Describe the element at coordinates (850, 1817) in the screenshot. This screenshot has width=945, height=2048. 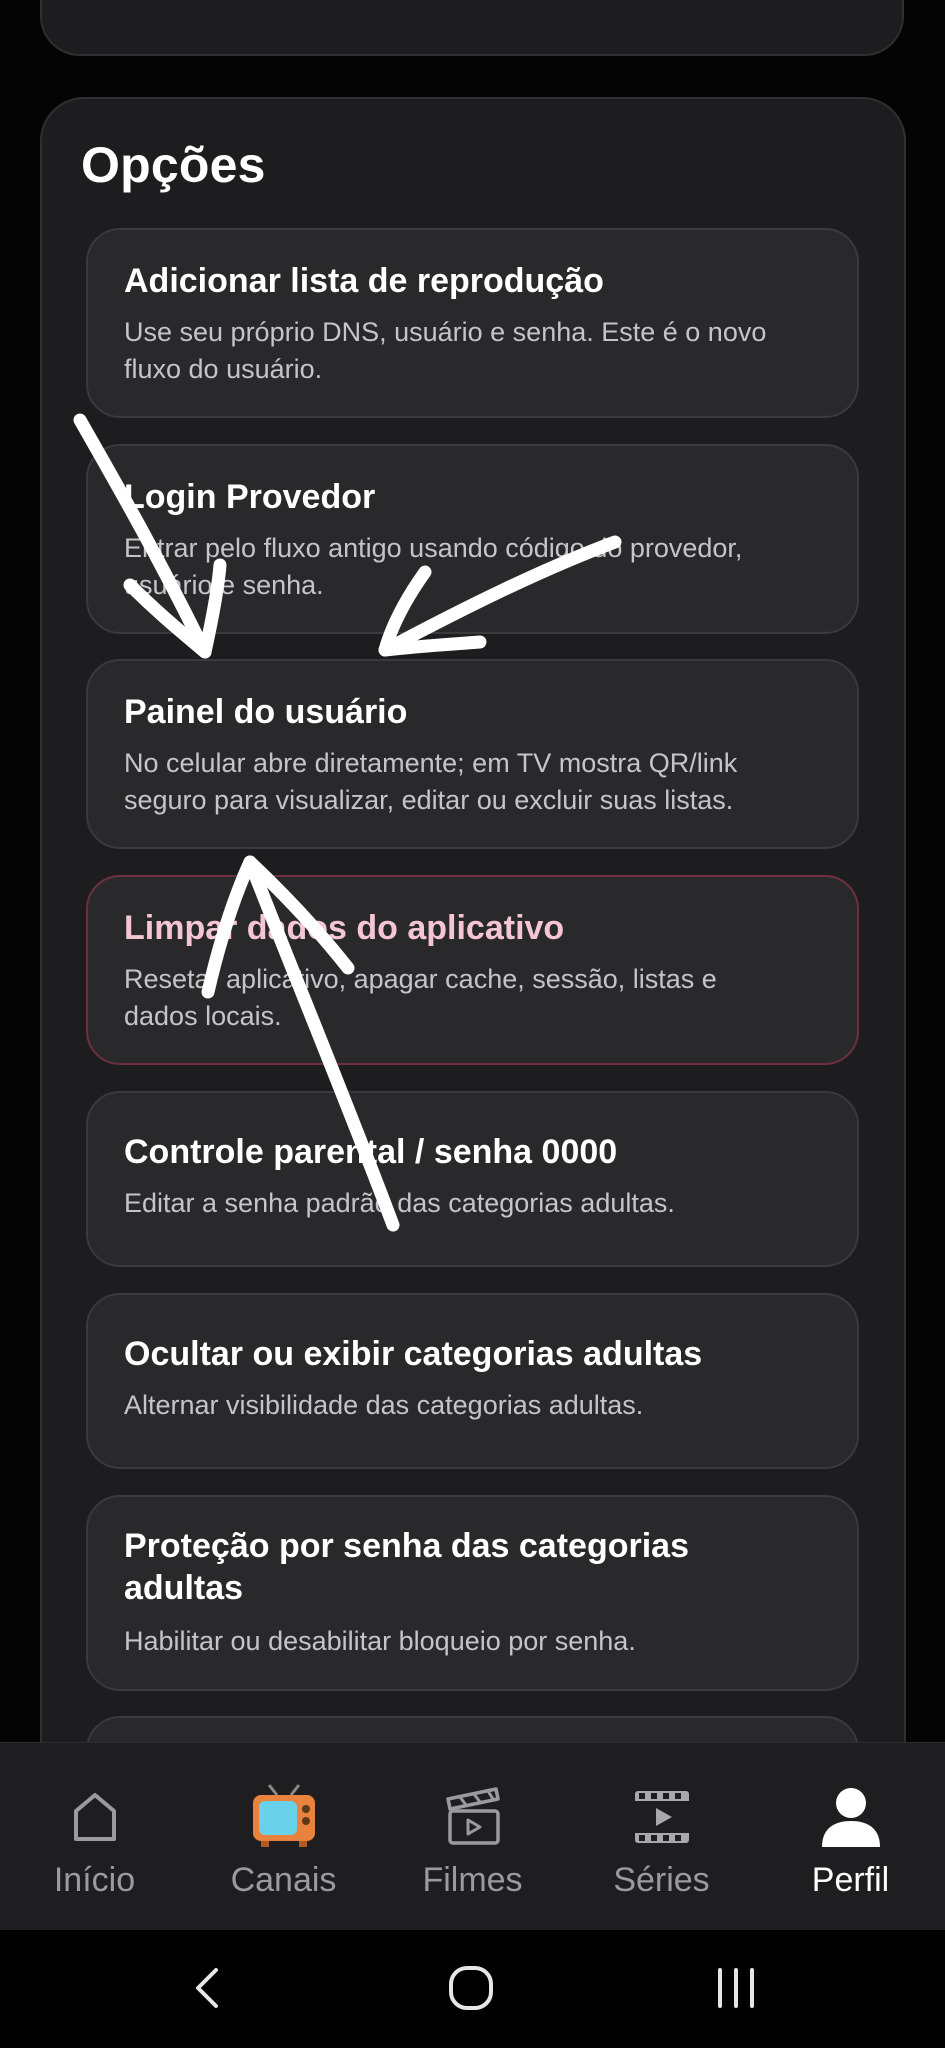
I see `person-icon` at that location.